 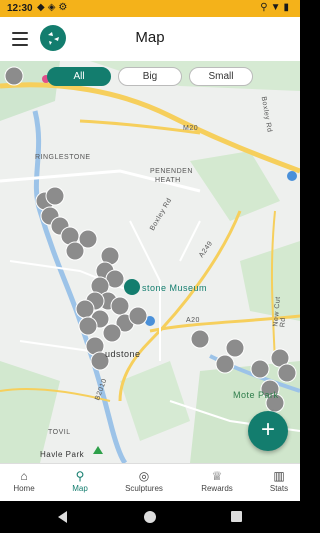 I want to click on filter-all-chip: All, so click(x=79, y=76).